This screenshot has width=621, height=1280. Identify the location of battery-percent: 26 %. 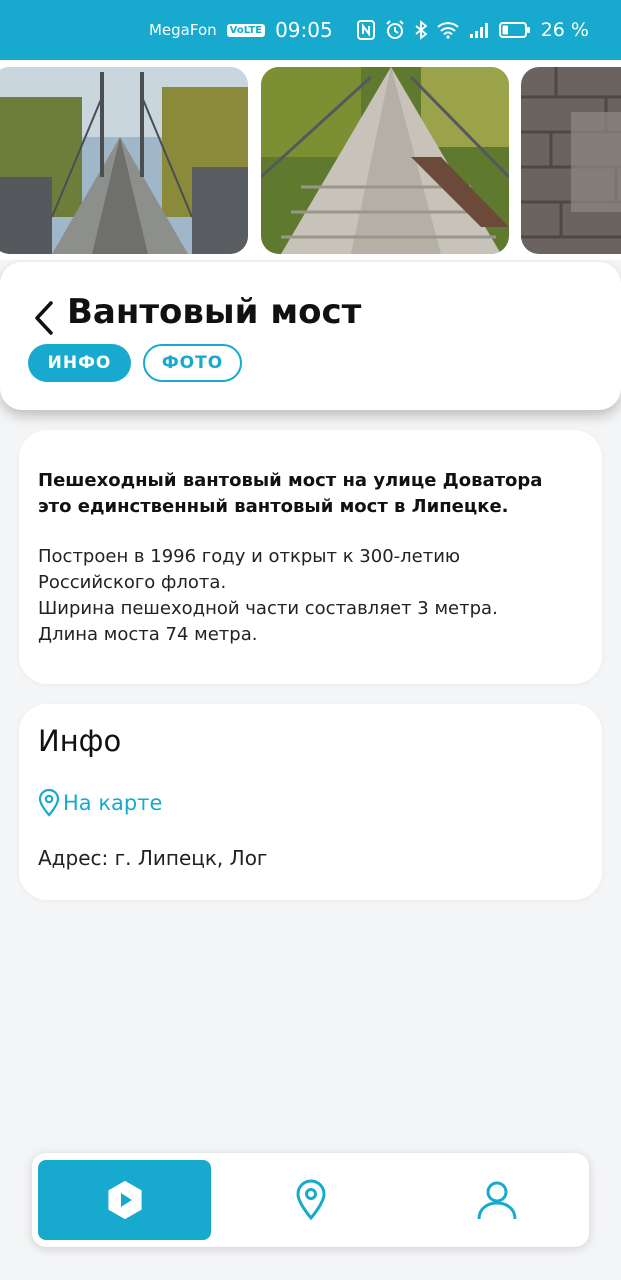
(564, 30).